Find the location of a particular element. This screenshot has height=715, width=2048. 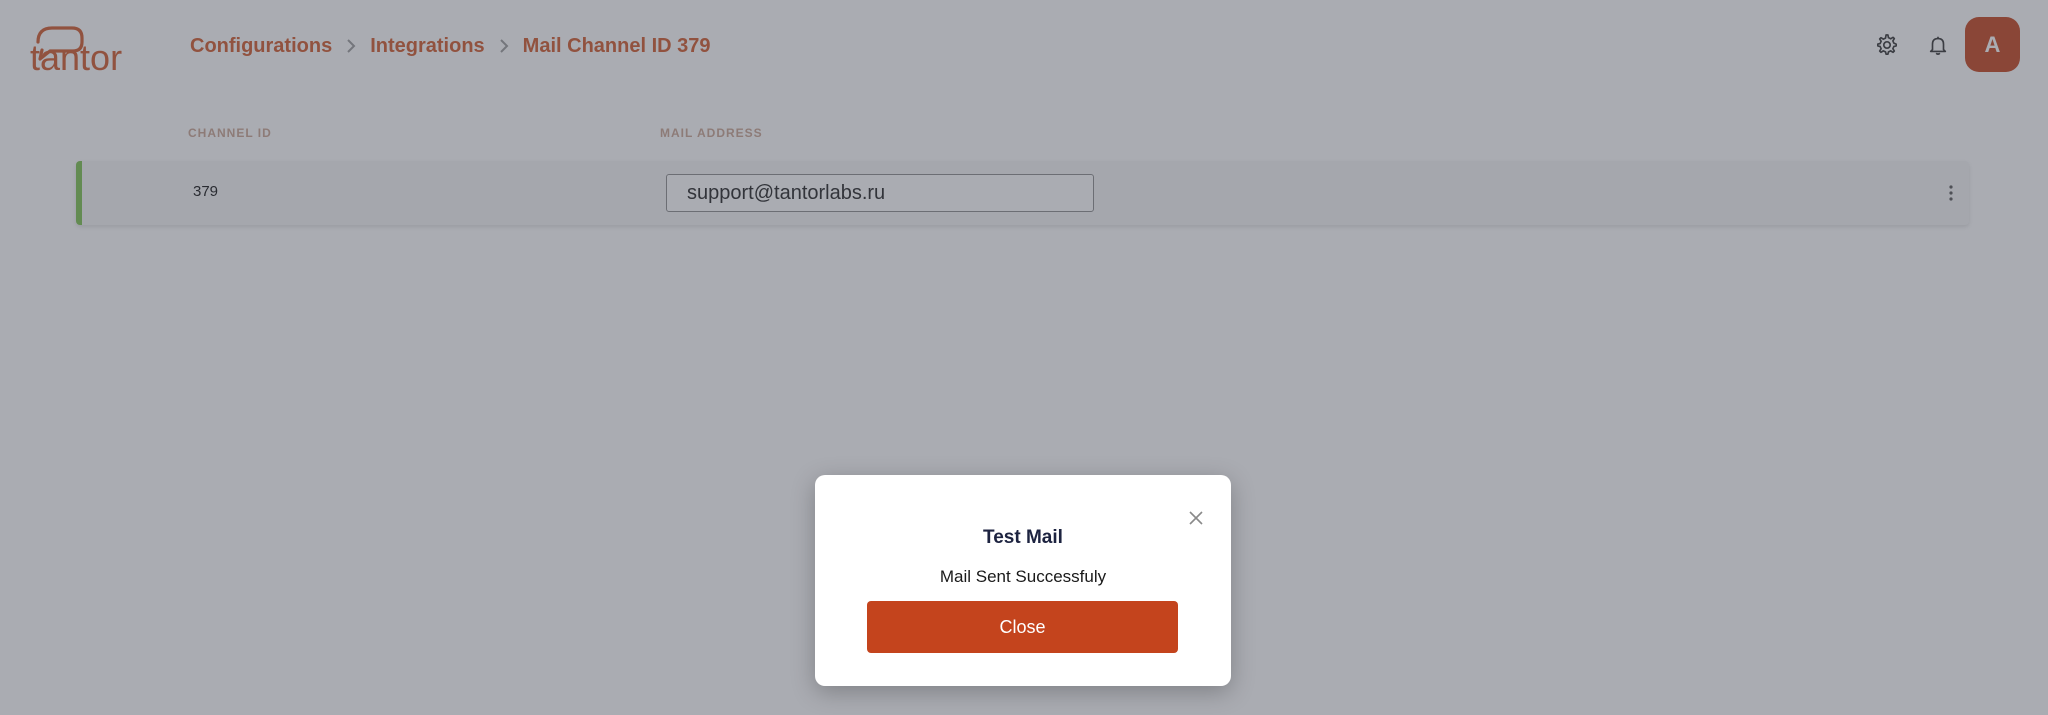

dialog-title: Test Mail is located at coordinates (1023, 537).